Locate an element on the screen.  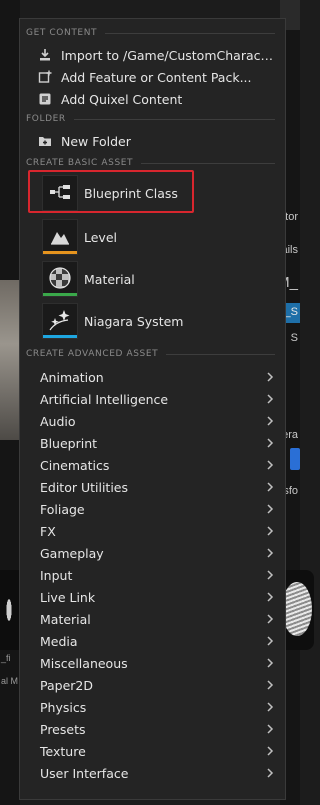
material-icon is located at coordinates (60, 277).